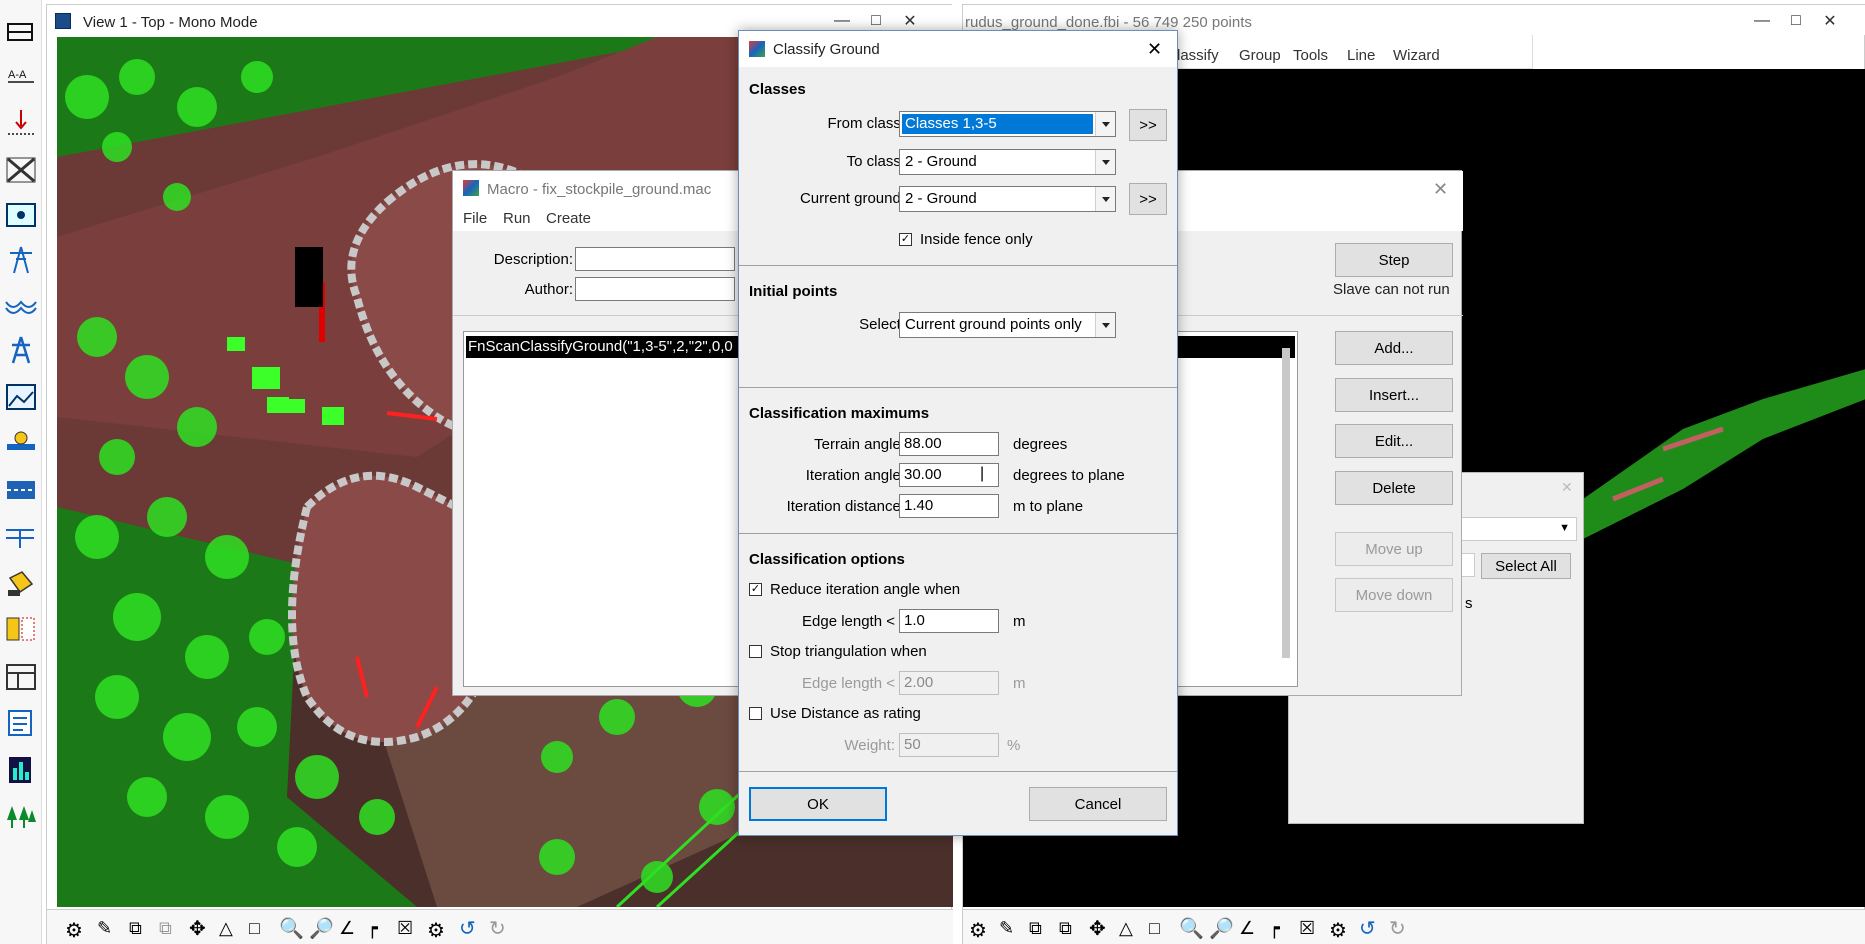  Describe the element at coordinates (1154, 49) in the screenshot. I see `dialog-close-button: ✕` at that location.